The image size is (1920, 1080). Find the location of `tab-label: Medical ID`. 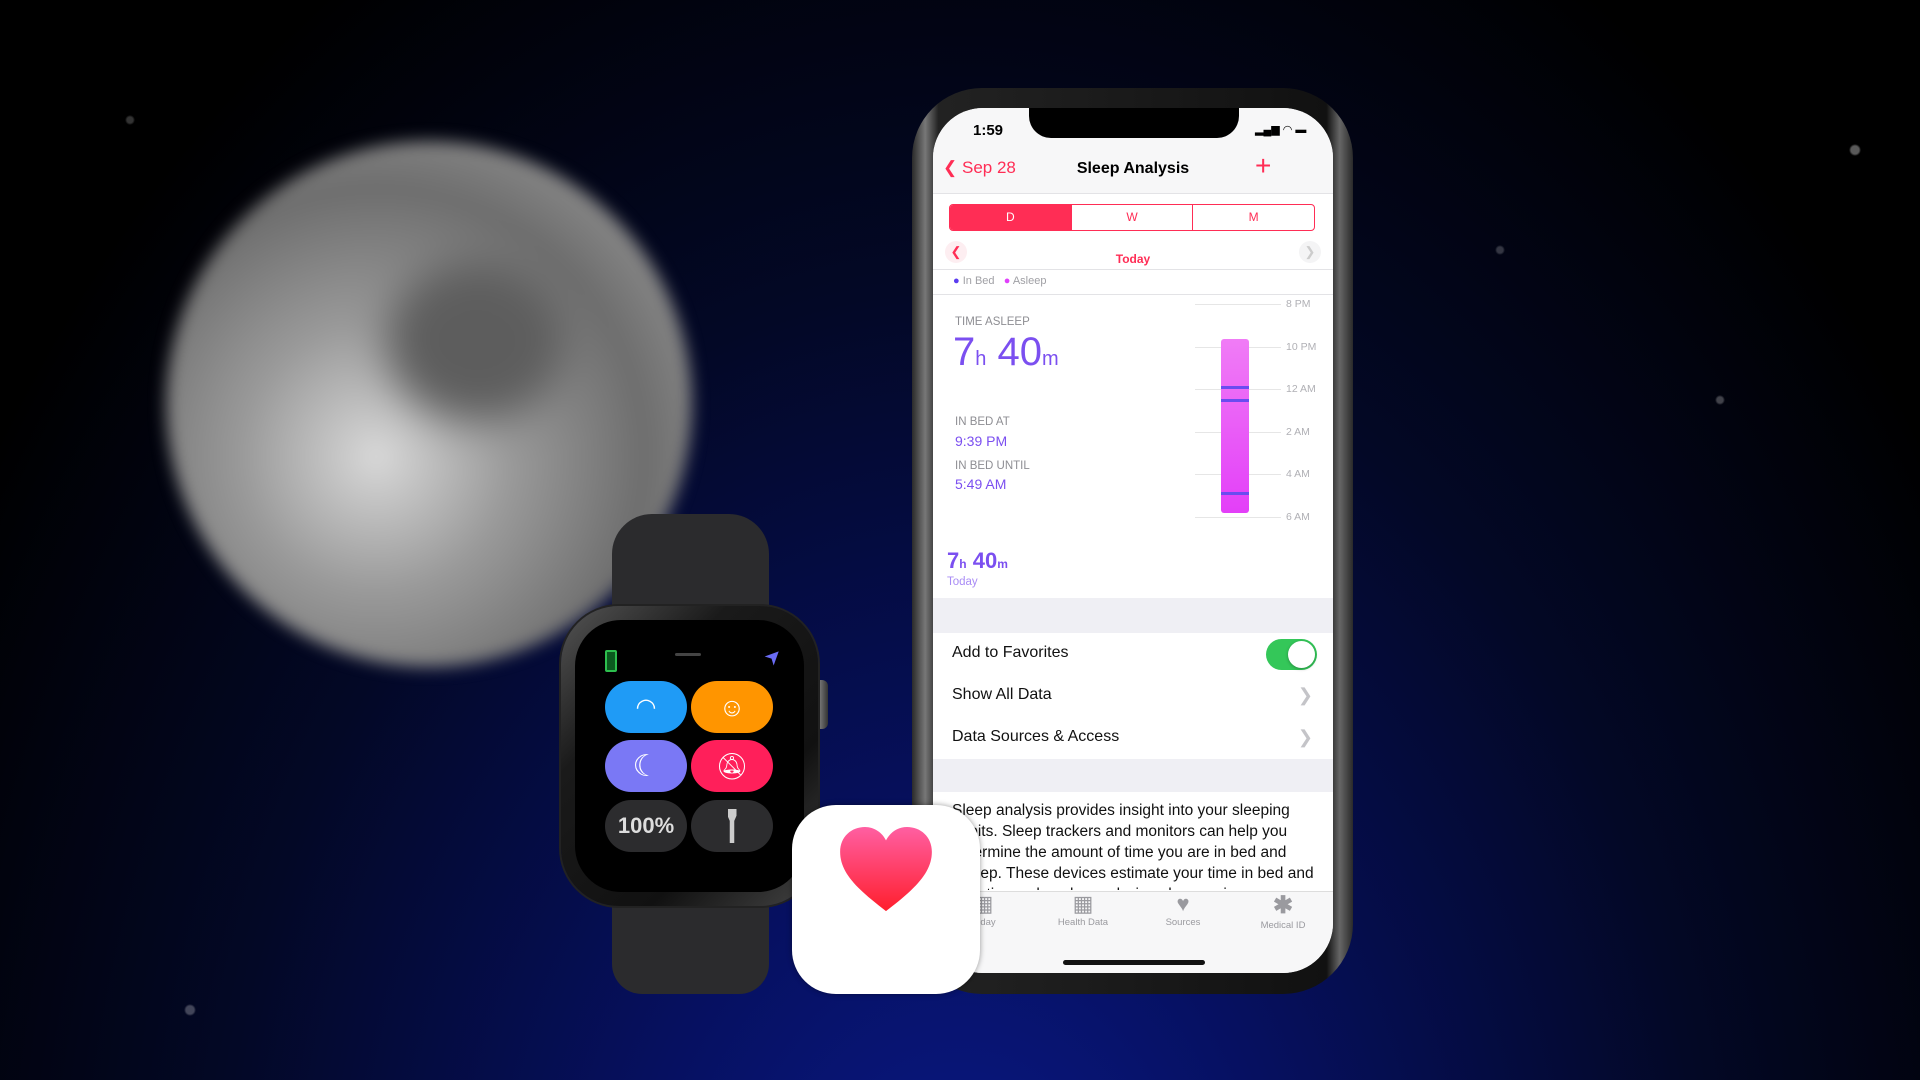

tab-label: Medical ID is located at coordinates (1283, 925).